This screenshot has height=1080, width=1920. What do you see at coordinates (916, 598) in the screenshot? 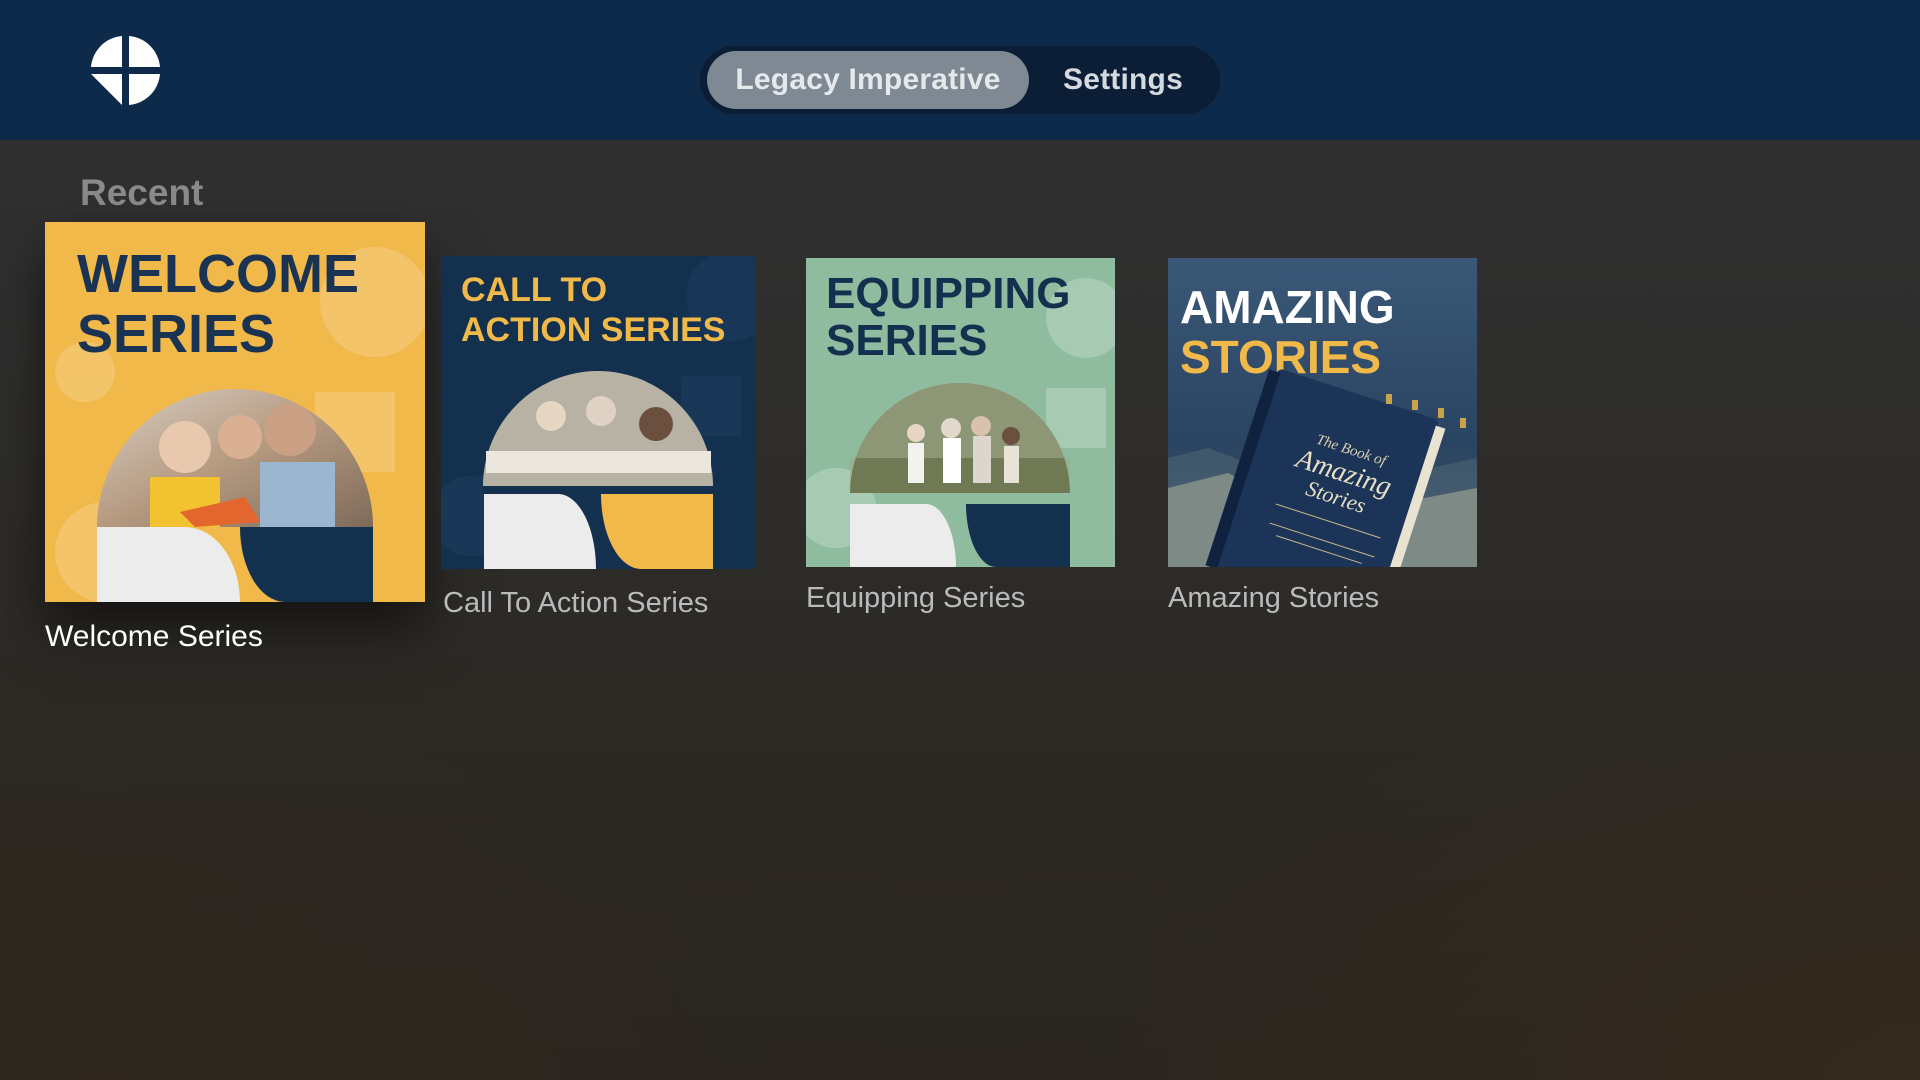
I see `series-card-label: Equipping Series` at bounding box center [916, 598].